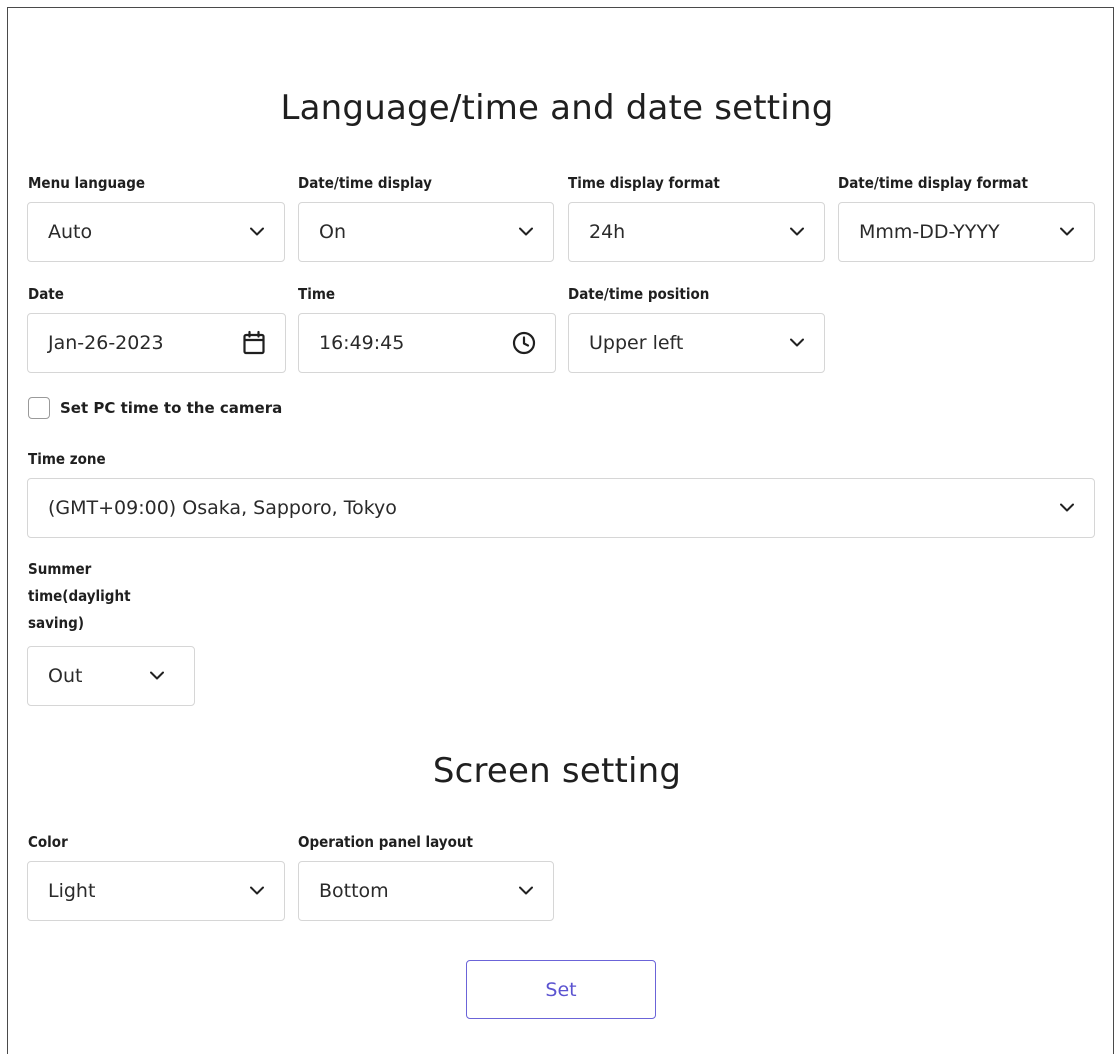 This screenshot has height=1054, width=1114. What do you see at coordinates (426, 891) in the screenshot?
I see `operation-panel-layout-select: Bottom` at bounding box center [426, 891].